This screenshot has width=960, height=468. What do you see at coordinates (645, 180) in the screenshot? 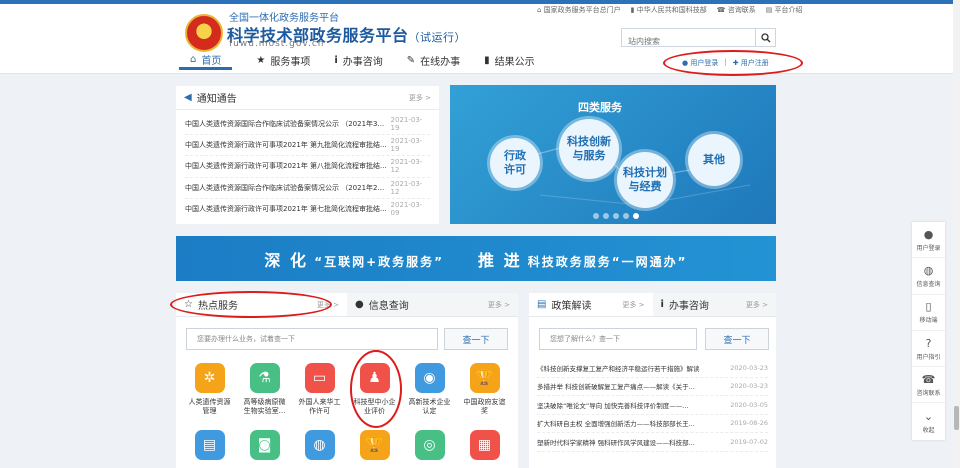
I see `banner-bubble: 科技计划 与经费` at bounding box center [645, 180].